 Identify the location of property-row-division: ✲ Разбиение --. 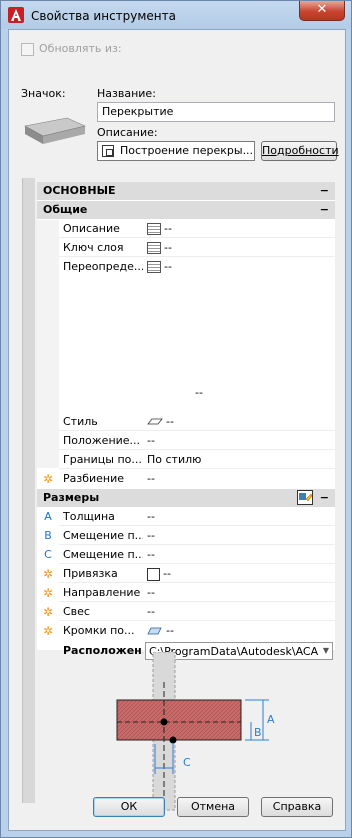
(186, 479).